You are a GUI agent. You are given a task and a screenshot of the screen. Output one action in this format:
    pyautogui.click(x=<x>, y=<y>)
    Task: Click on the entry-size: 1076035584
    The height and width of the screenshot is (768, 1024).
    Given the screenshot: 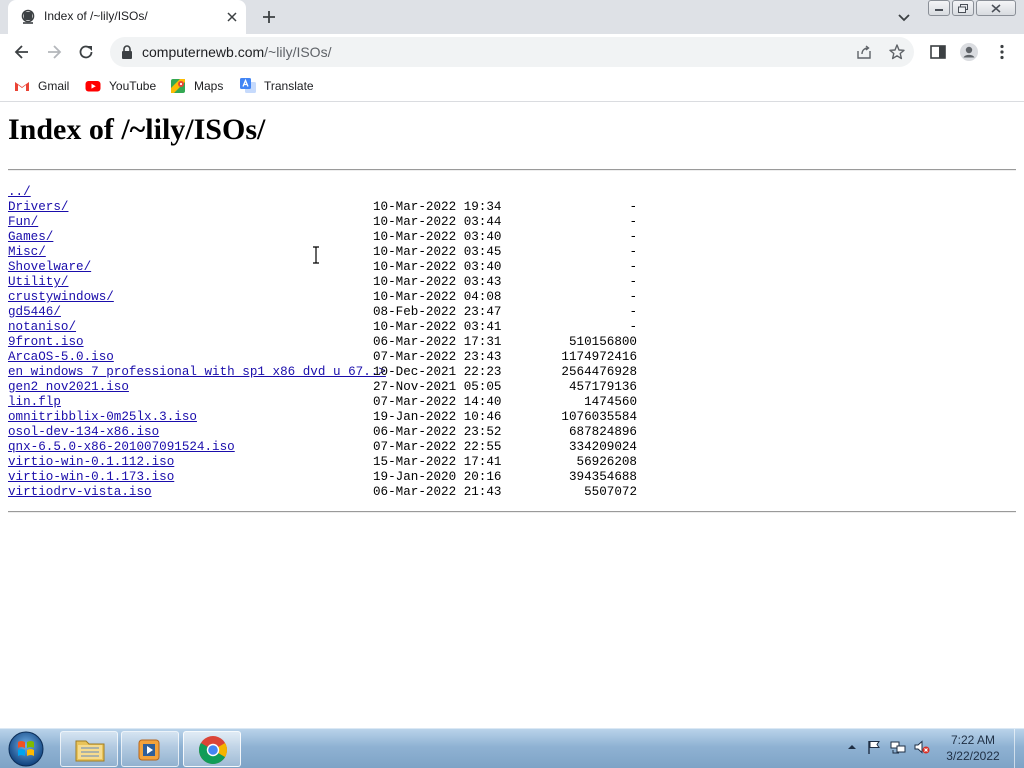 What is the action you would take?
    pyautogui.click(x=599, y=417)
    